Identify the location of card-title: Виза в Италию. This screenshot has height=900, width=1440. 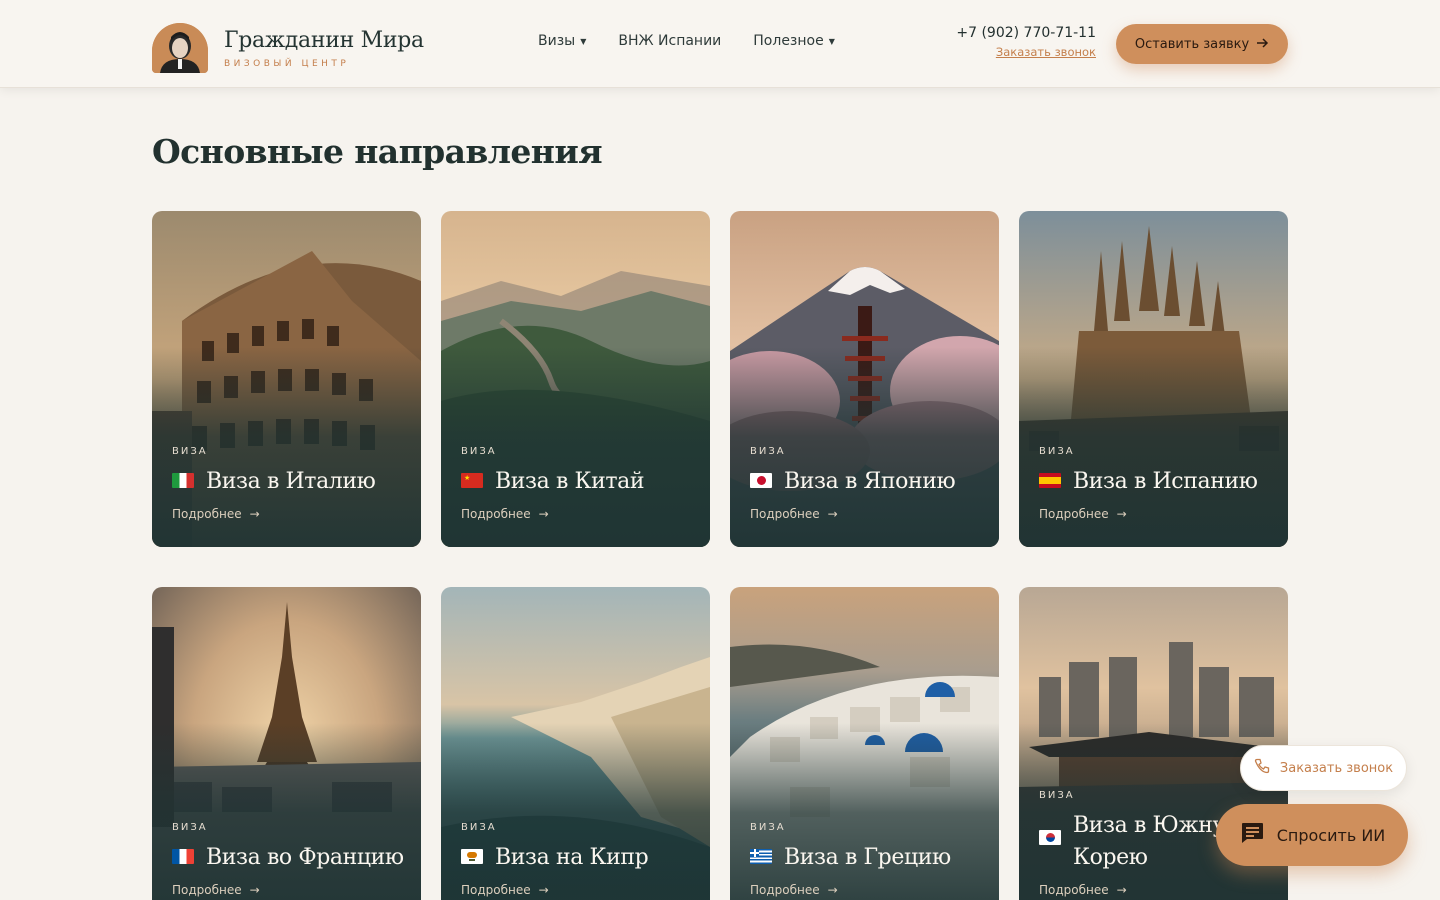
(291, 481).